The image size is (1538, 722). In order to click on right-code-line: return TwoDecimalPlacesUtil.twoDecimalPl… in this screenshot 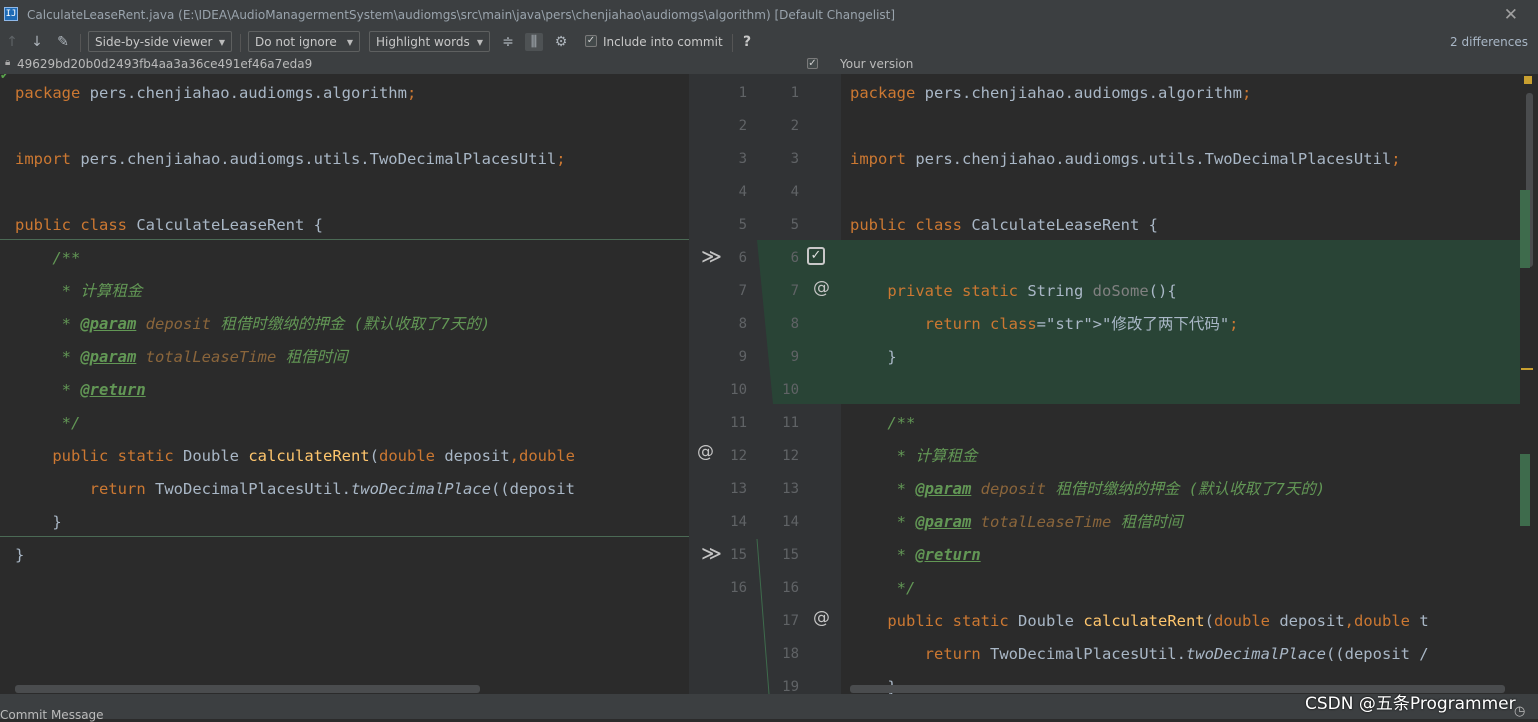, I will do `click(1139, 654)`.